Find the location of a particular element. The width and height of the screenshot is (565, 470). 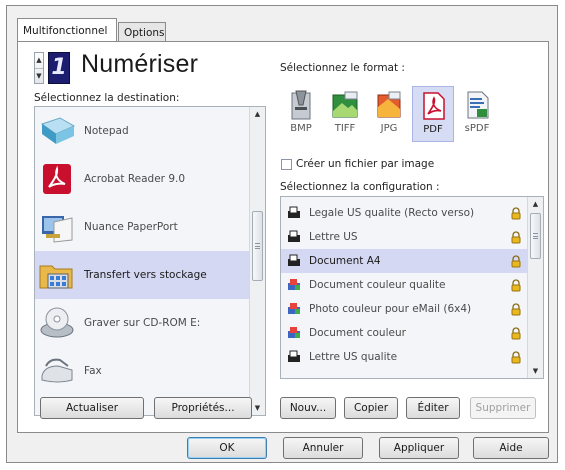

format-selector: BMP TIFF JPG PDF sPDF is located at coordinates (410, 114).